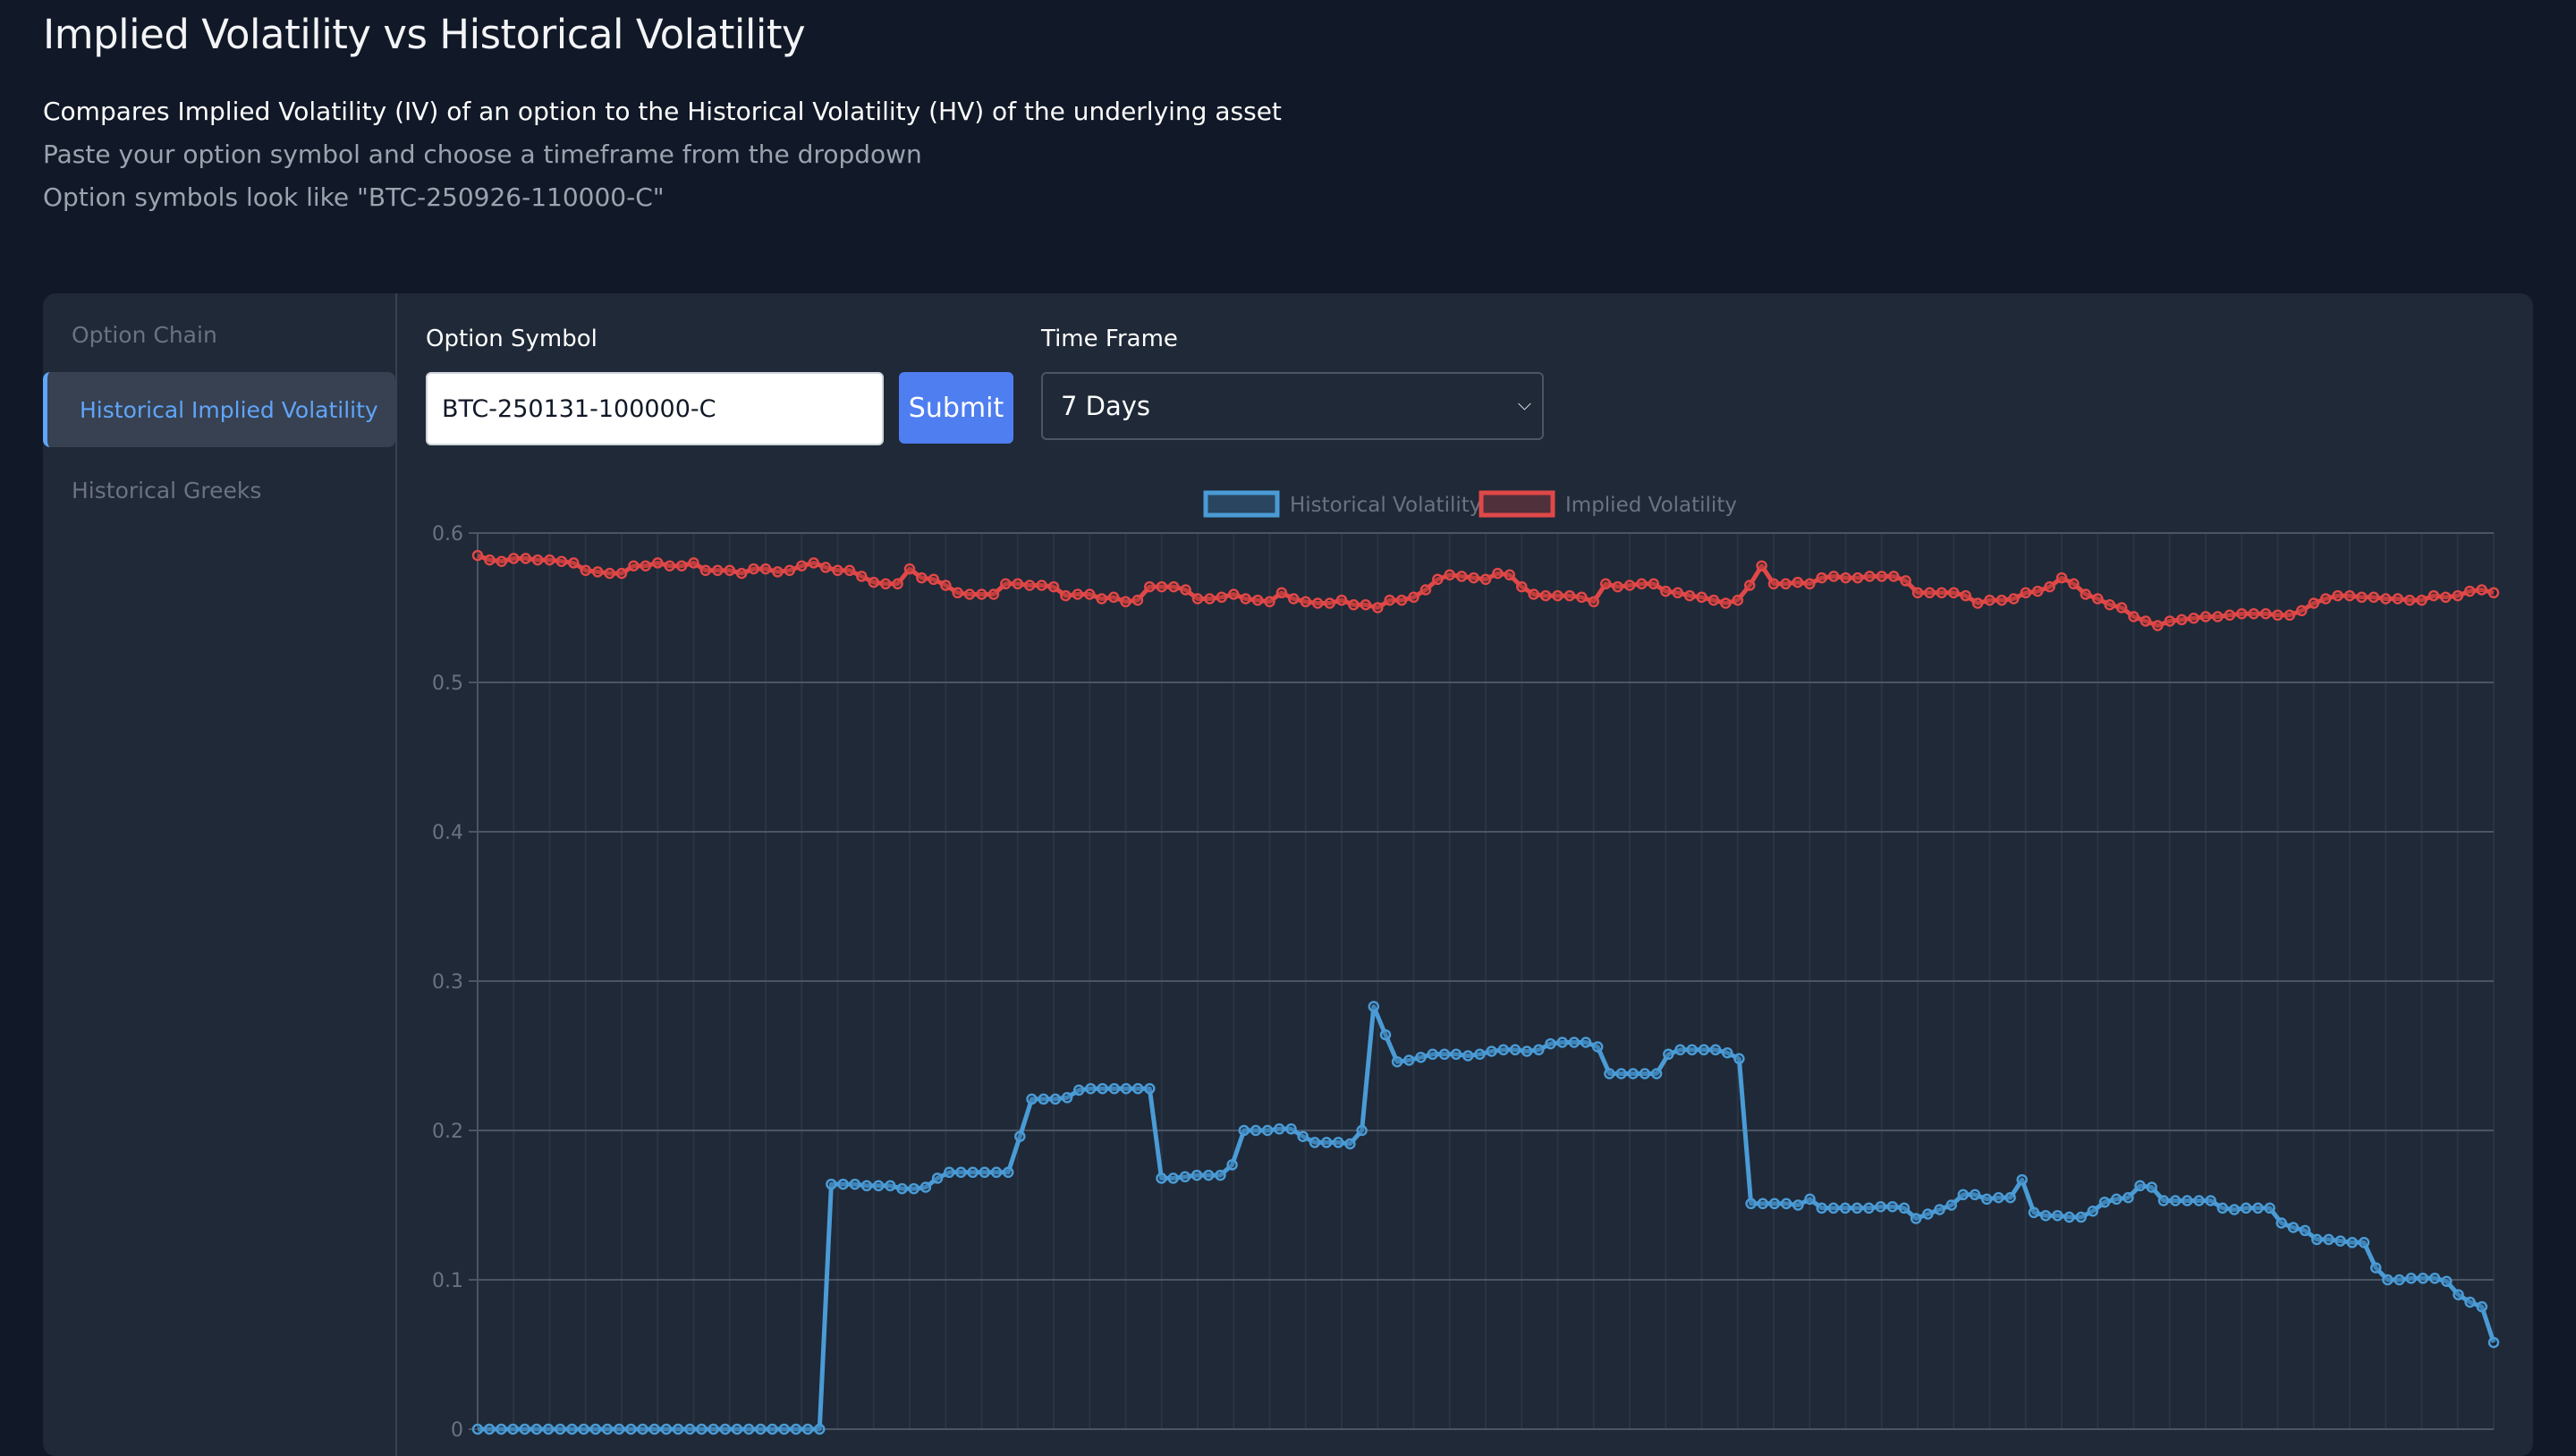 Image resolution: width=2576 pixels, height=1456 pixels. I want to click on legend-item-historical: Historical Volatility, so click(1342, 504).